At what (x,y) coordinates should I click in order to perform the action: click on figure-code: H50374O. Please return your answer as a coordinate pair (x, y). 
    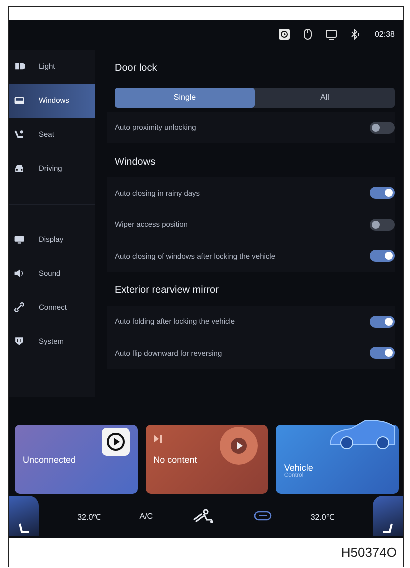
    Looking at the image, I should click on (369, 552).